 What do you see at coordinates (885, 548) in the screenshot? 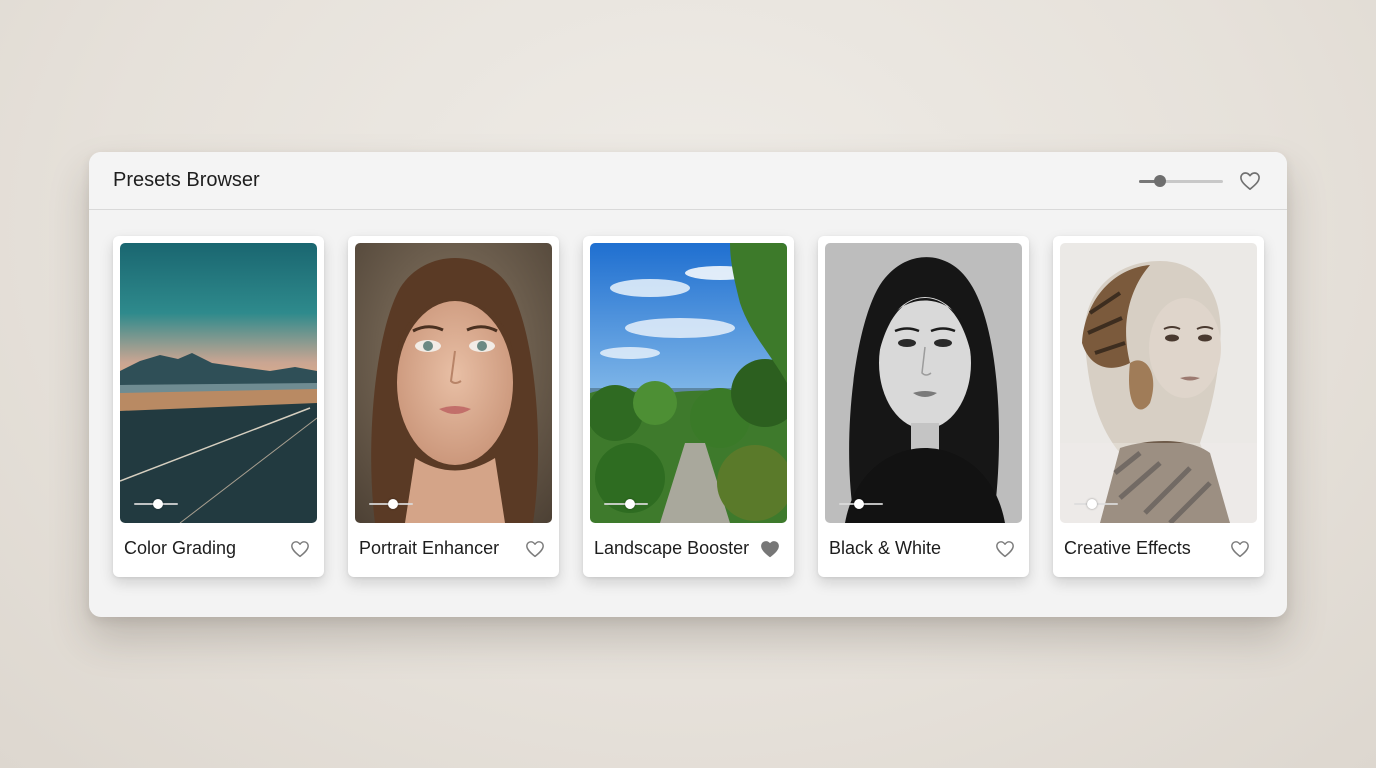
I see `preset-name: Black & White` at bounding box center [885, 548].